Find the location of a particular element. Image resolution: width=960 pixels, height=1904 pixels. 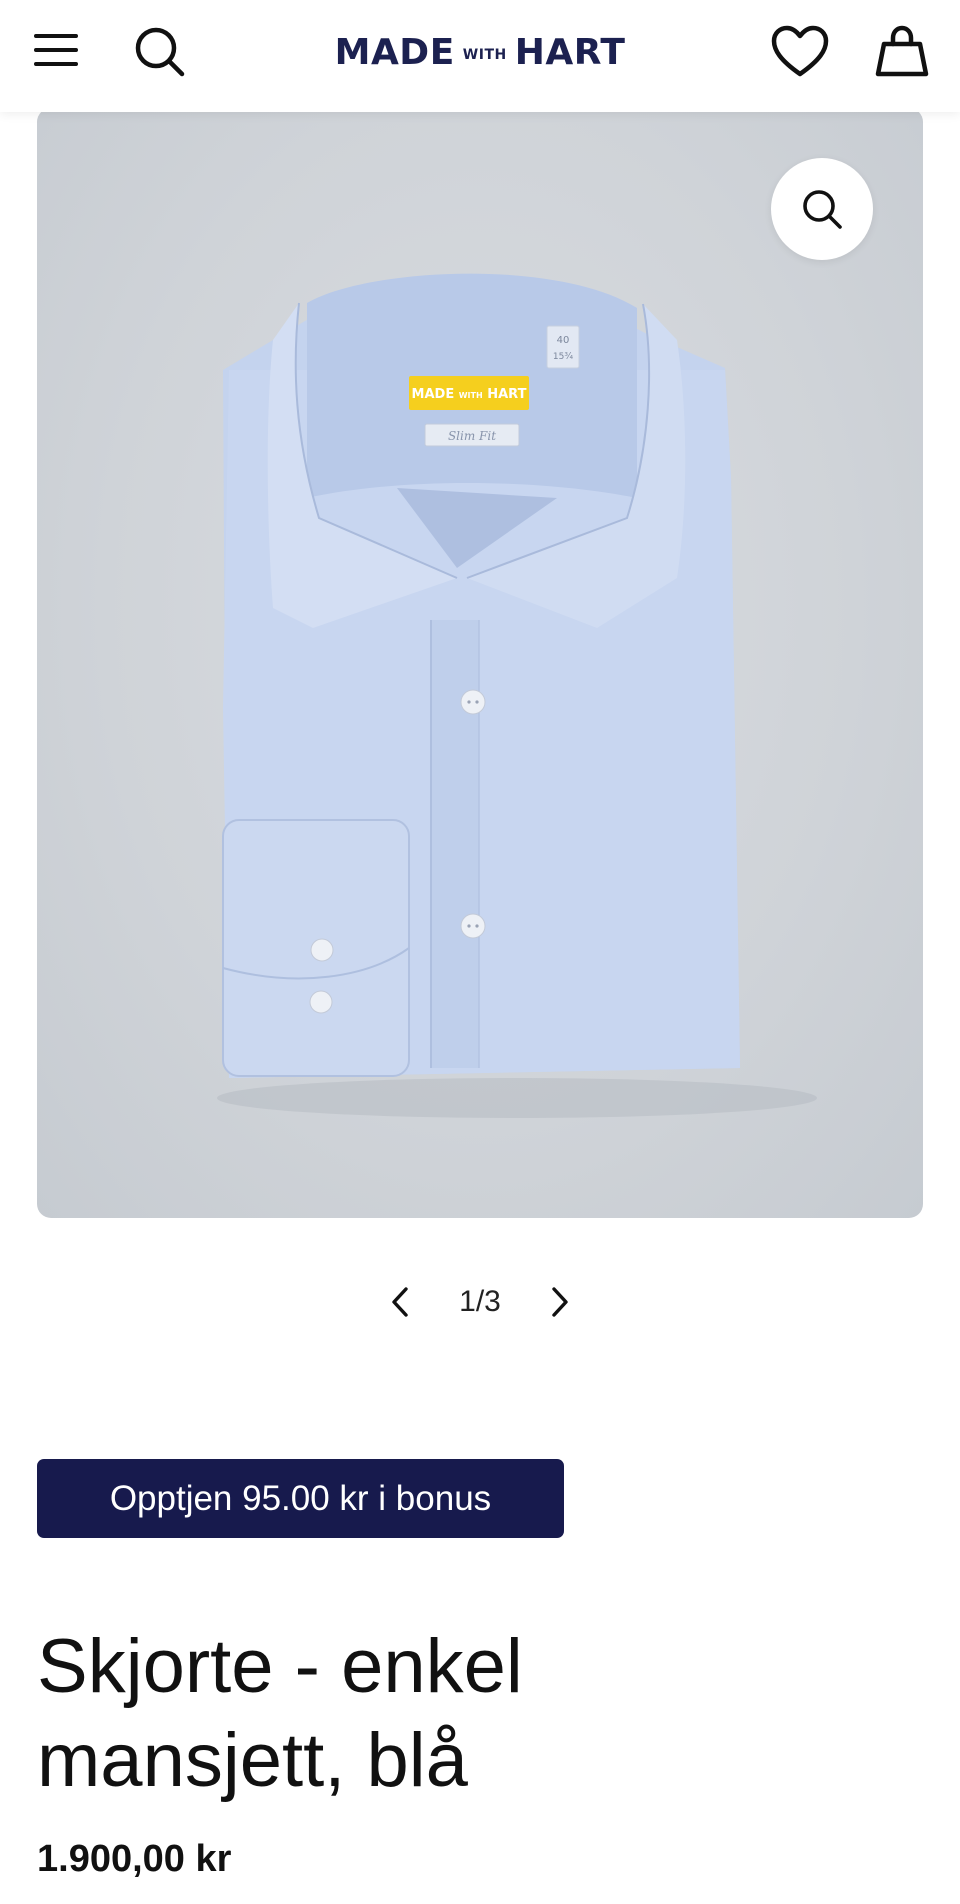

size-tag-1: 40 is located at coordinates (563, 340).